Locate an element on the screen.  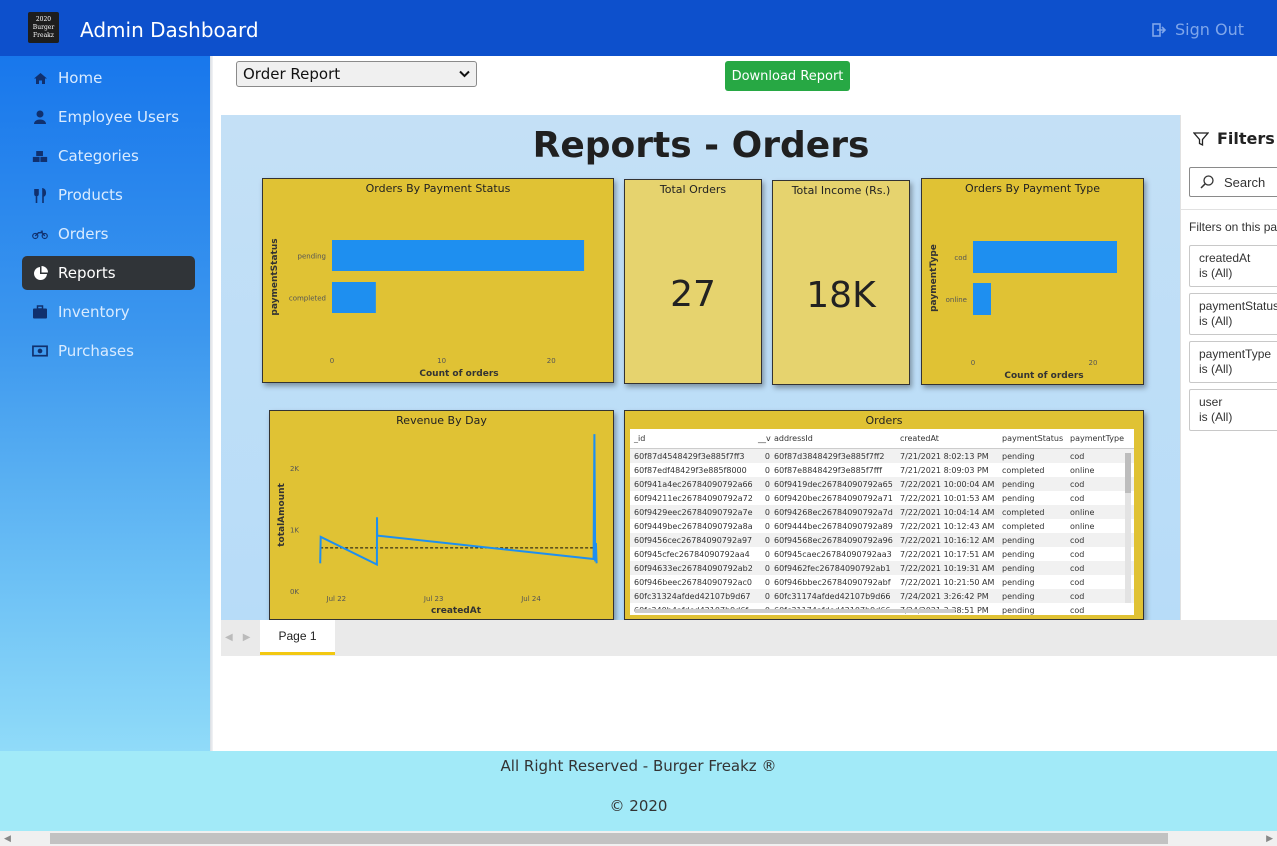
filter-card-paymentstatus: paymentStatus is (All) is located at coordinates (1233, 314).